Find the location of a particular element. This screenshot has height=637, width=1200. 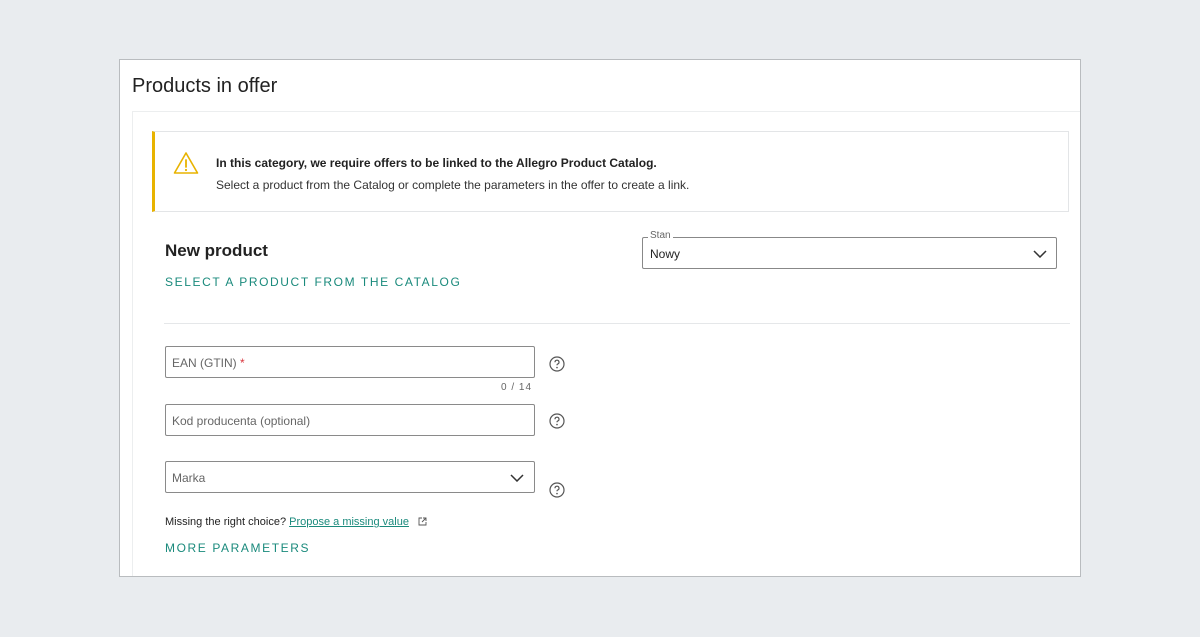

producer-code-placeholder: Kod producenta (optional) is located at coordinates (241, 421).